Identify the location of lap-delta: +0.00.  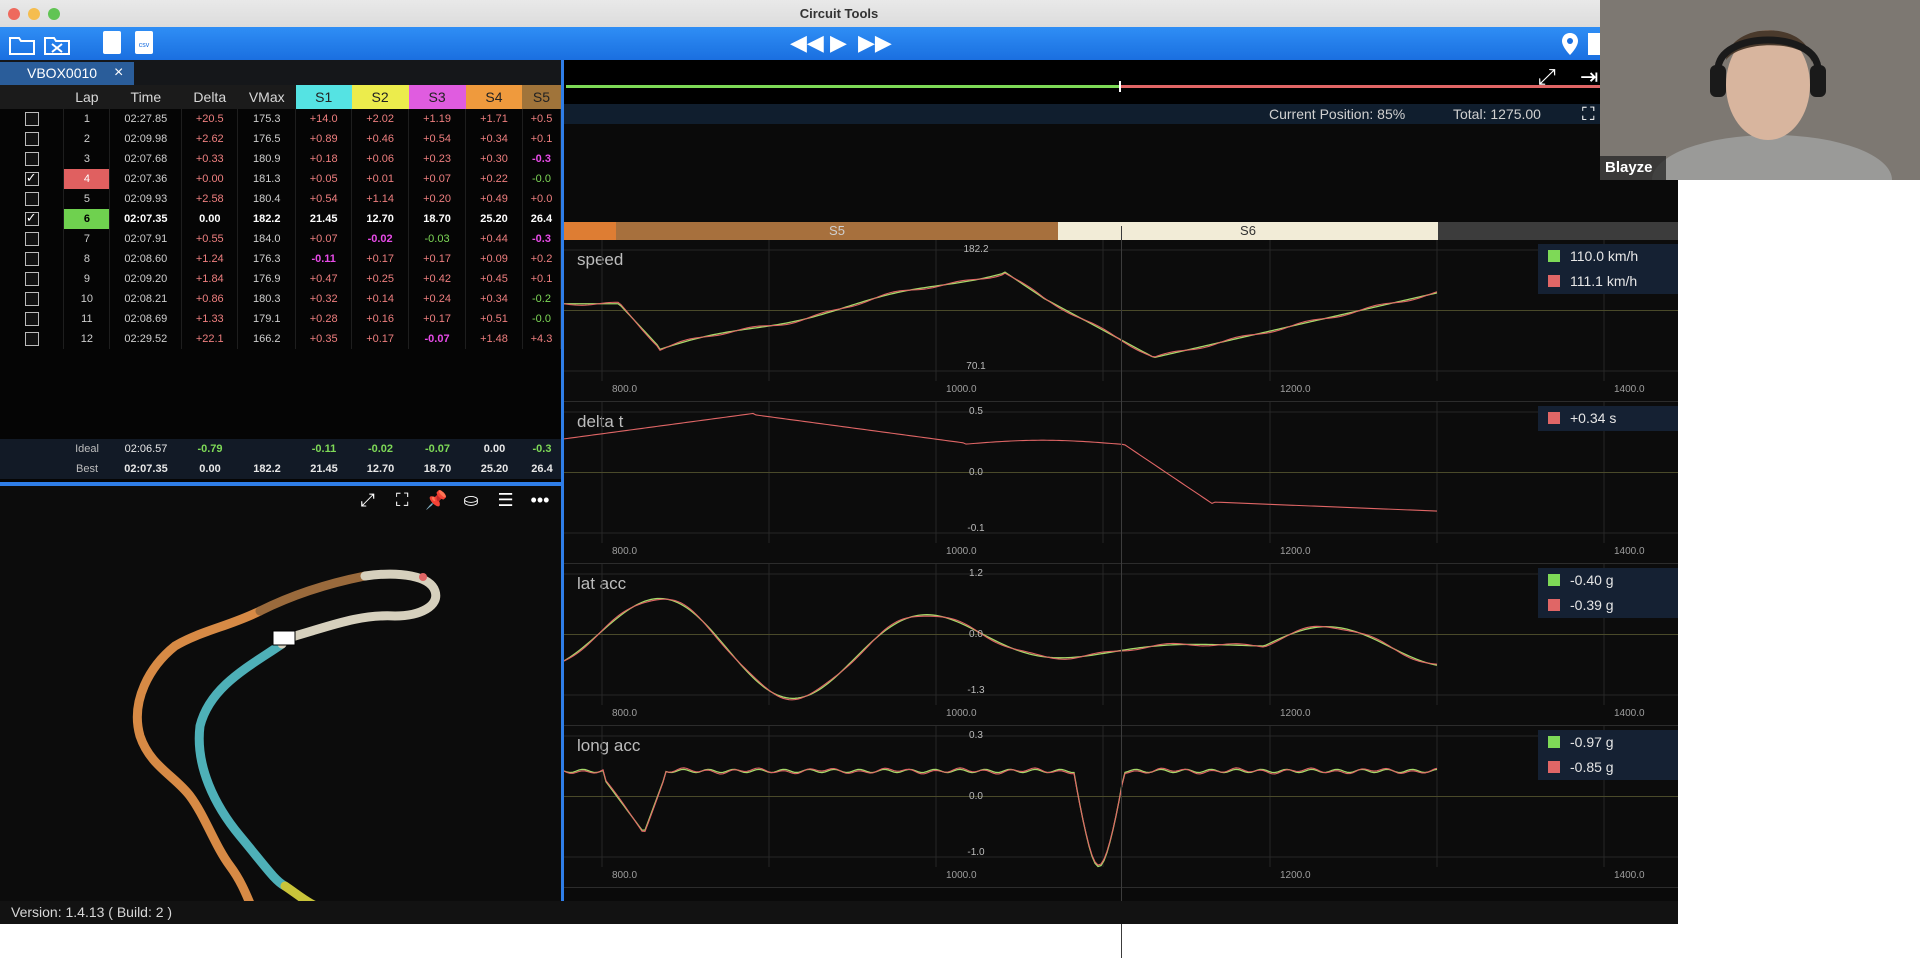
(210, 179).